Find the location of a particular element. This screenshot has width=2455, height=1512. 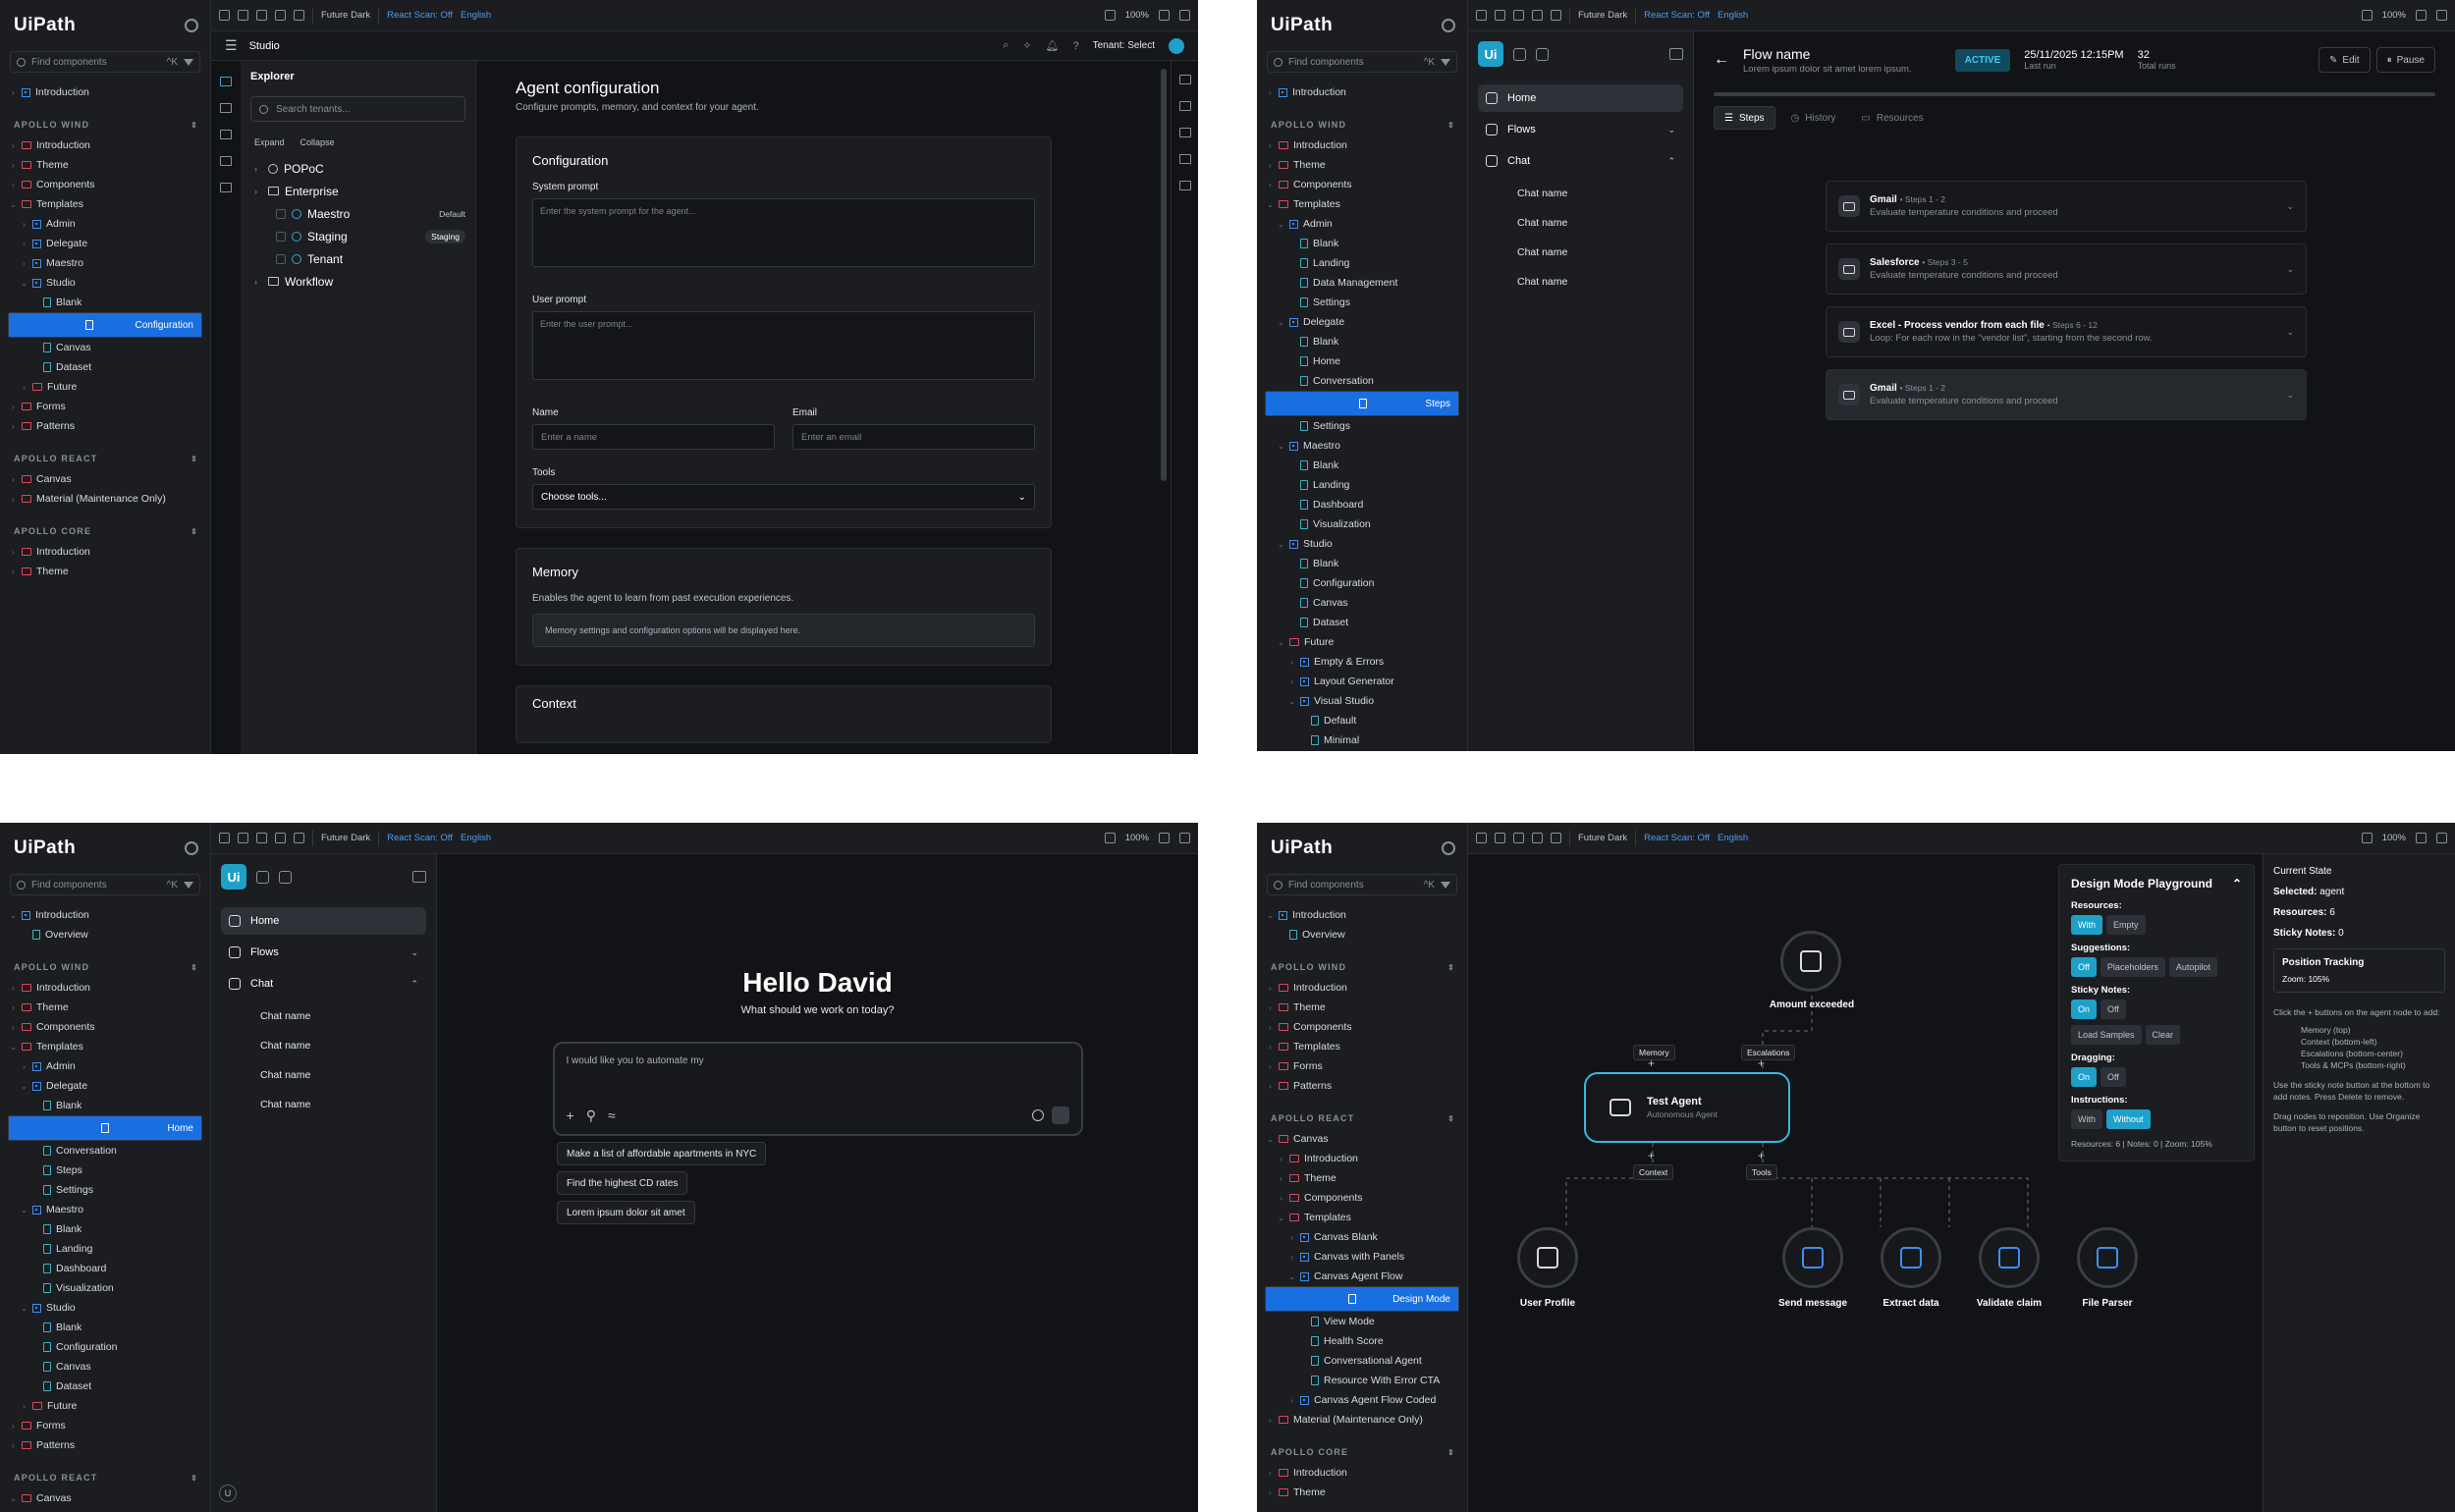

zoom-level: 100% is located at coordinates (2394, 838).